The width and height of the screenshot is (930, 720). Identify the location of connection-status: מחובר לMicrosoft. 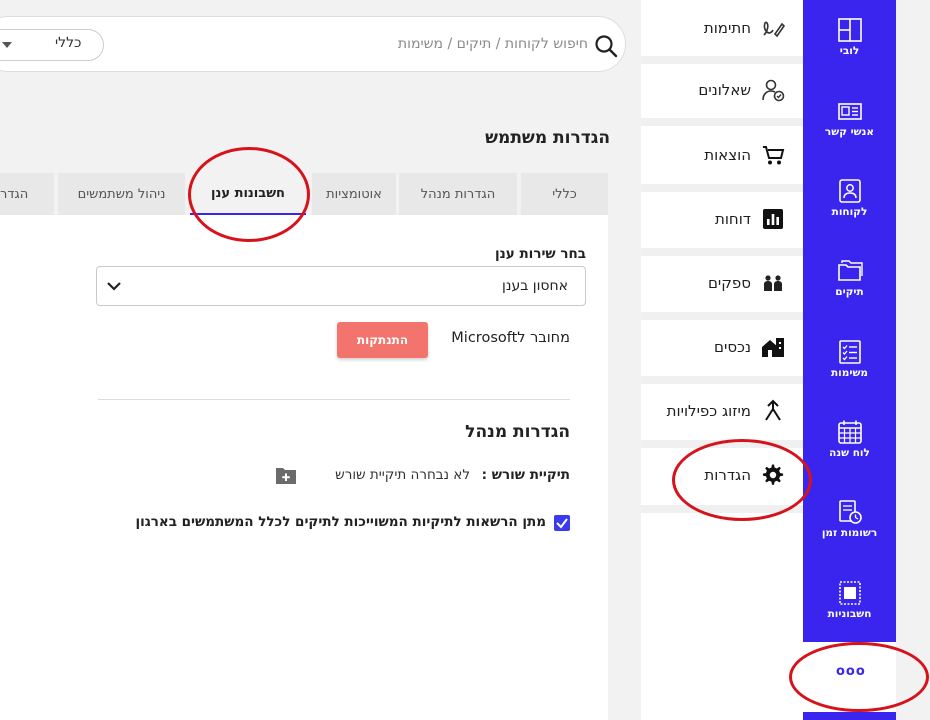
(510, 338).